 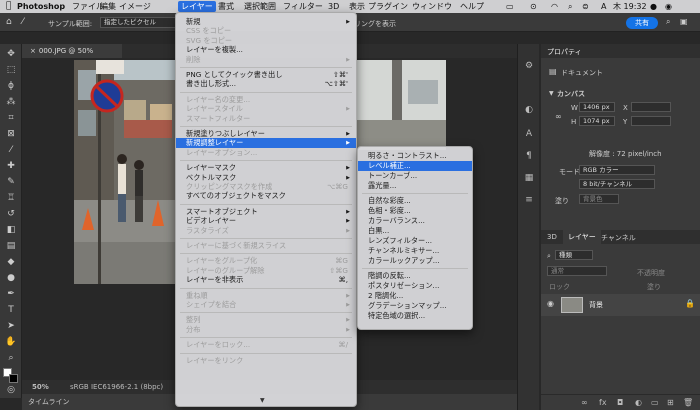 What do you see at coordinates (533, 6) in the screenshot?
I see `controlcenter-icon: ⊙` at bounding box center [533, 6].